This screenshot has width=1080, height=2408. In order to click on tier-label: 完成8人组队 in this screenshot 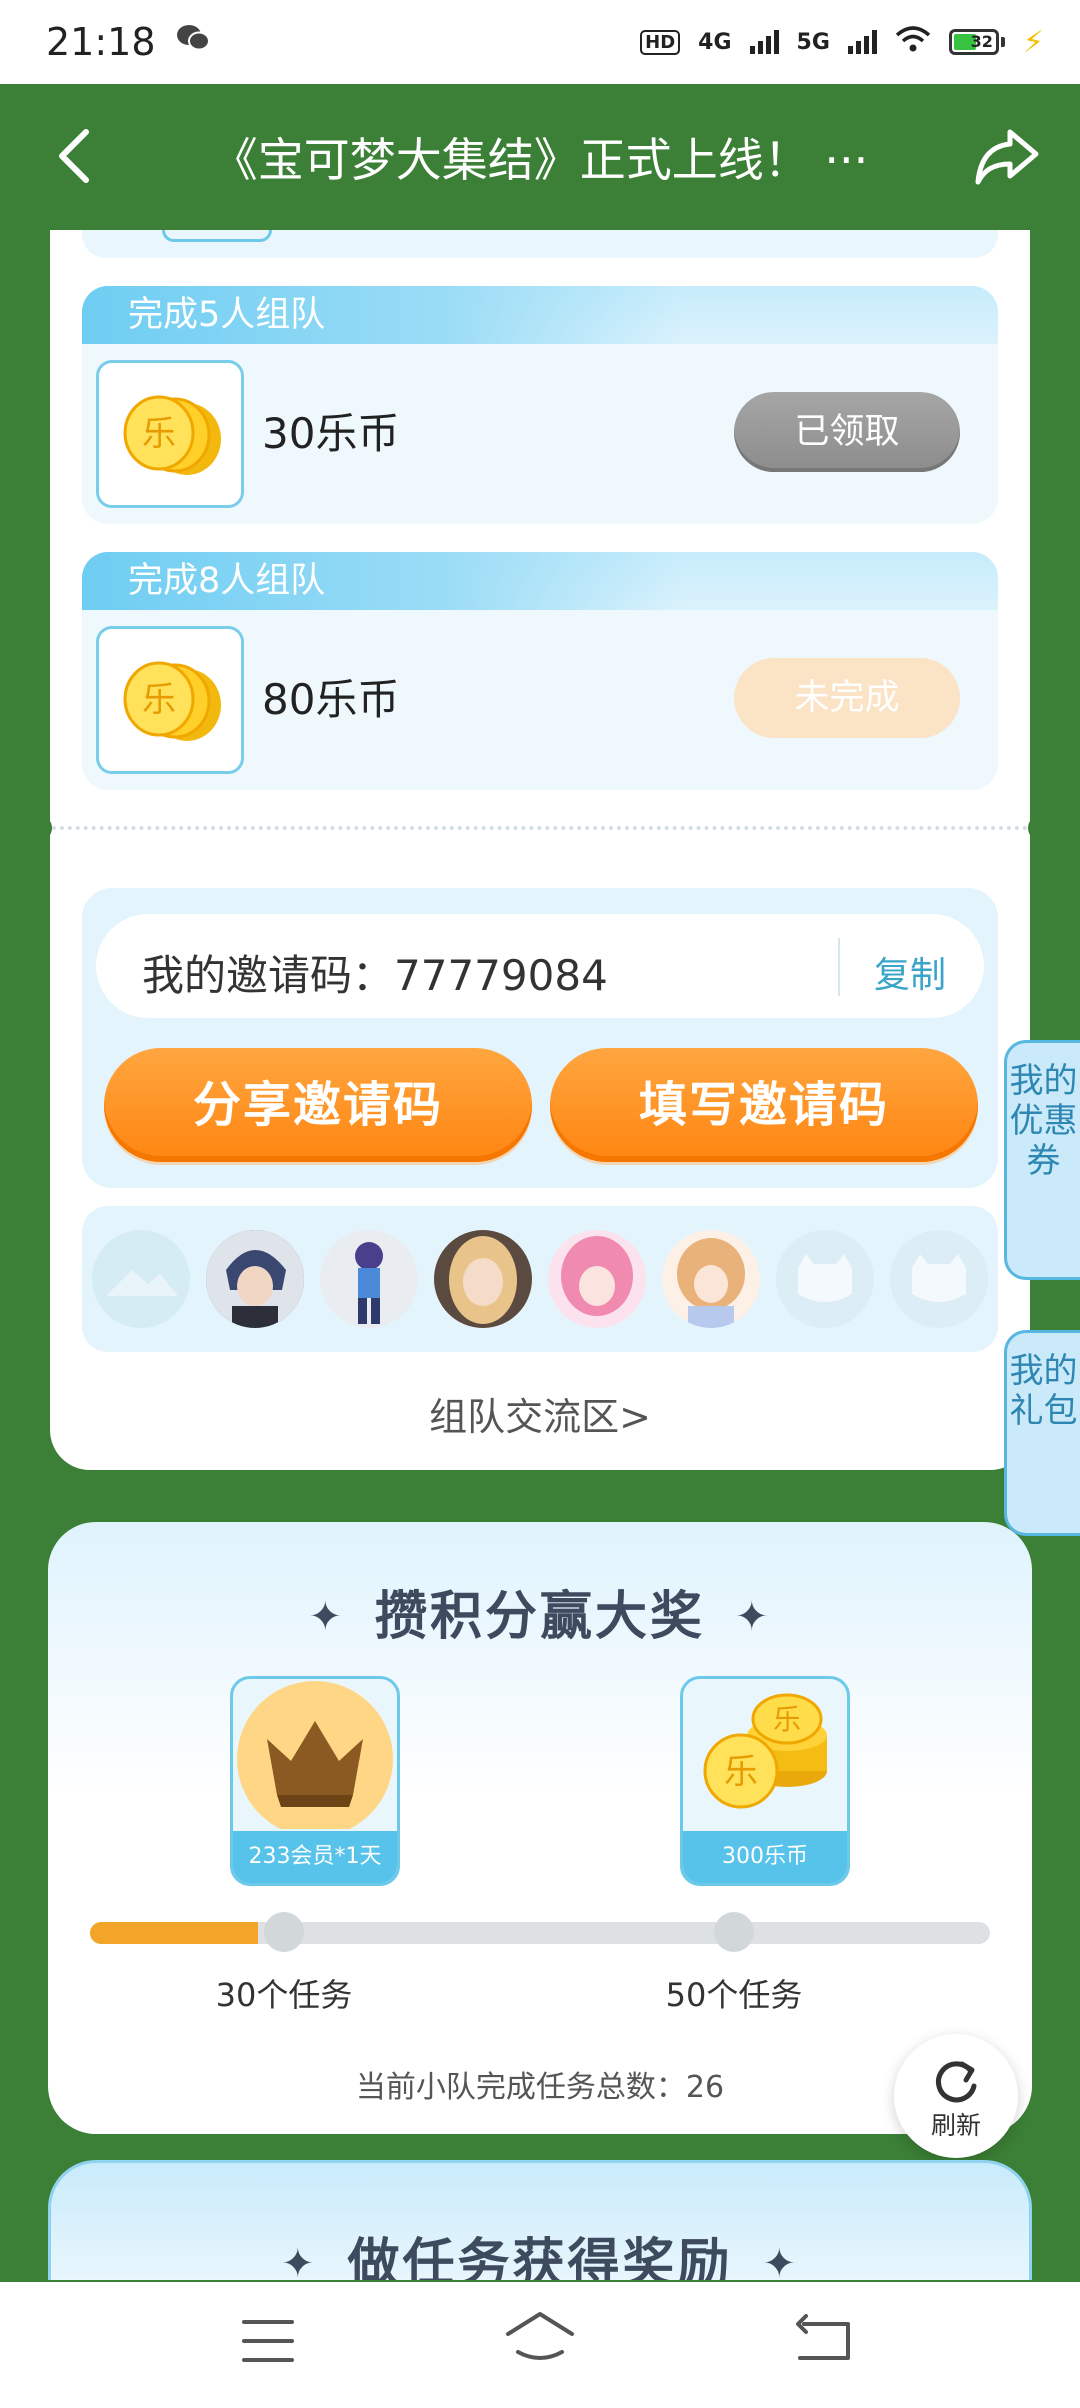, I will do `click(382, 581)`.